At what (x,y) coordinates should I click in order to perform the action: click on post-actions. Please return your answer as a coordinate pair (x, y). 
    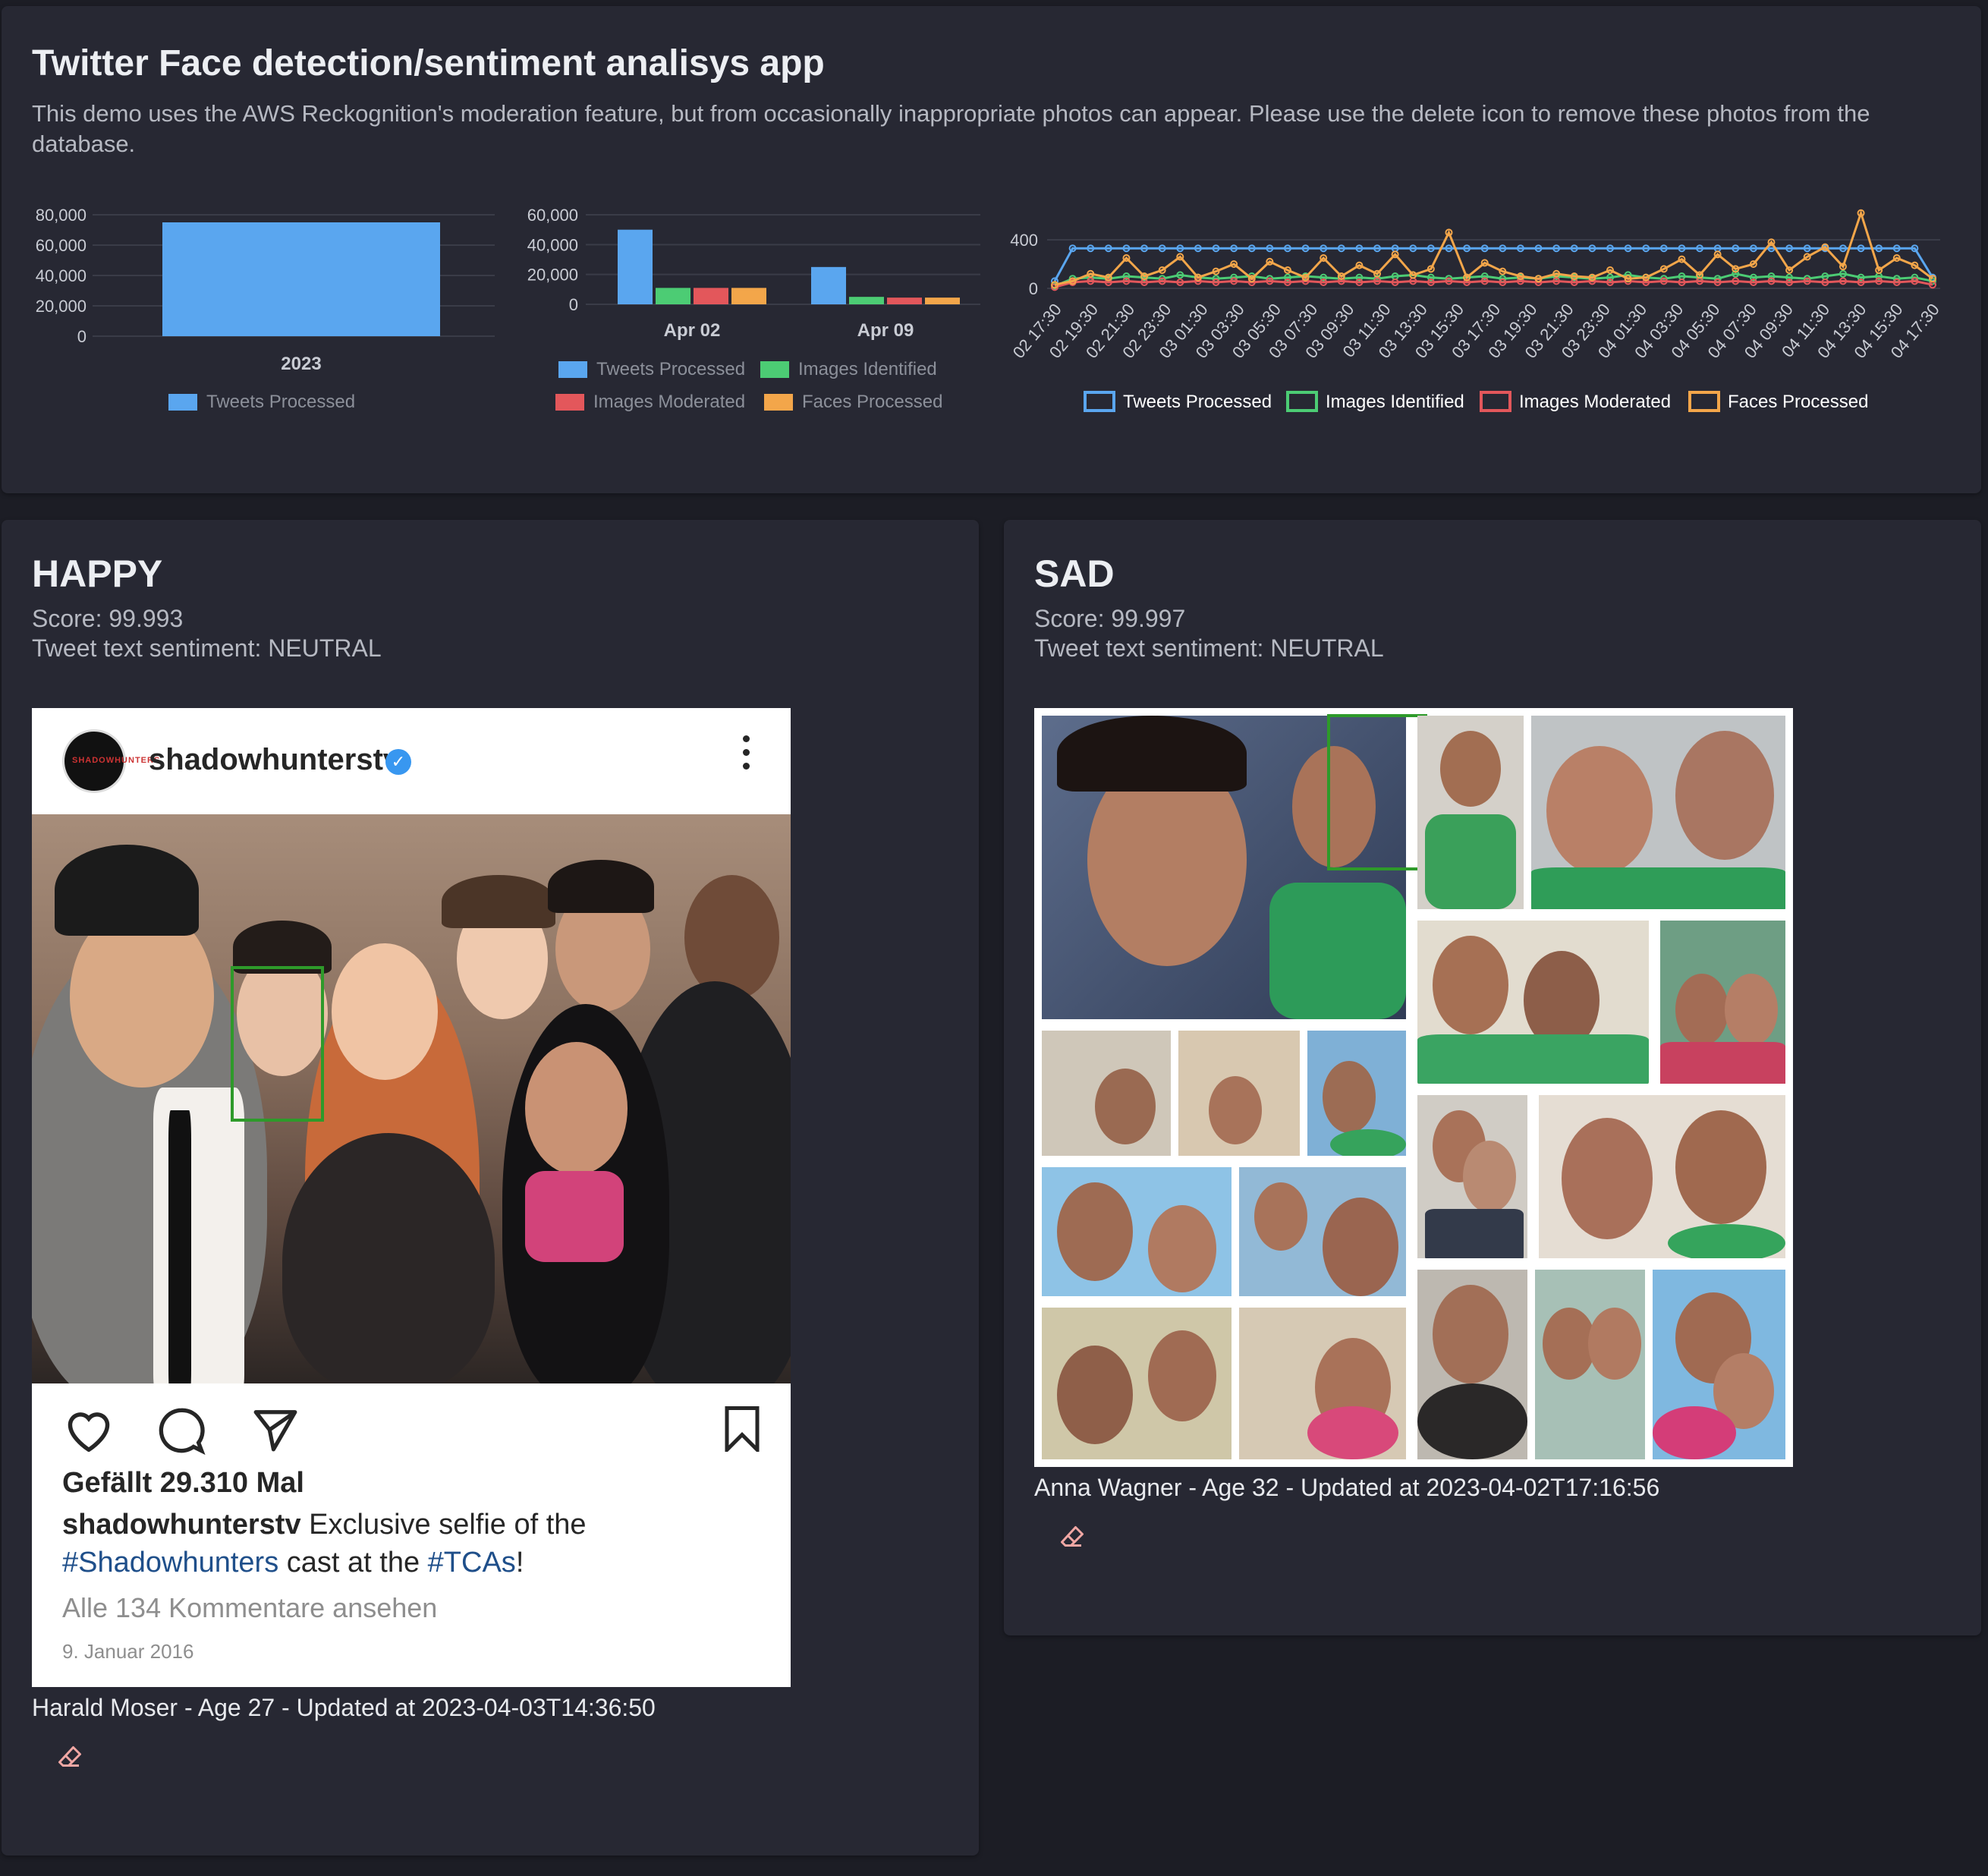
    Looking at the image, I should click on (412, 1421).